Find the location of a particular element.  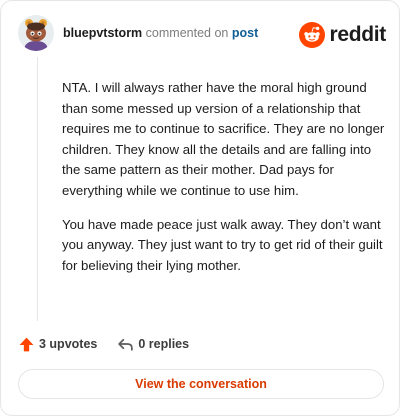

replies-stat: 0 replies is located at coordinates (153, 344).